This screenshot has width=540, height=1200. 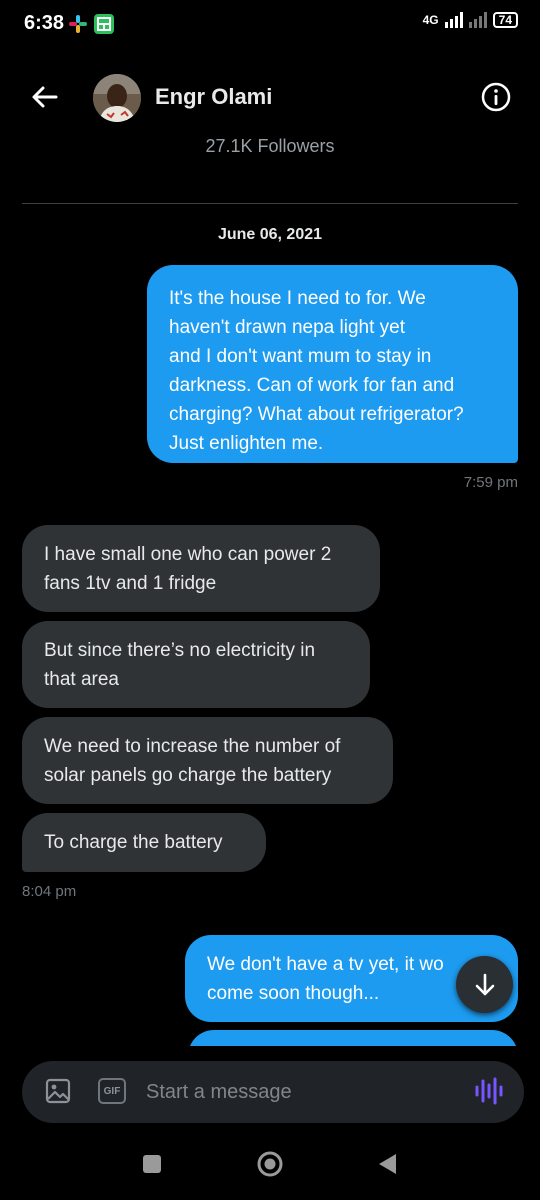 I want to click on signal-strength-icon, so click(x=453, y=20).